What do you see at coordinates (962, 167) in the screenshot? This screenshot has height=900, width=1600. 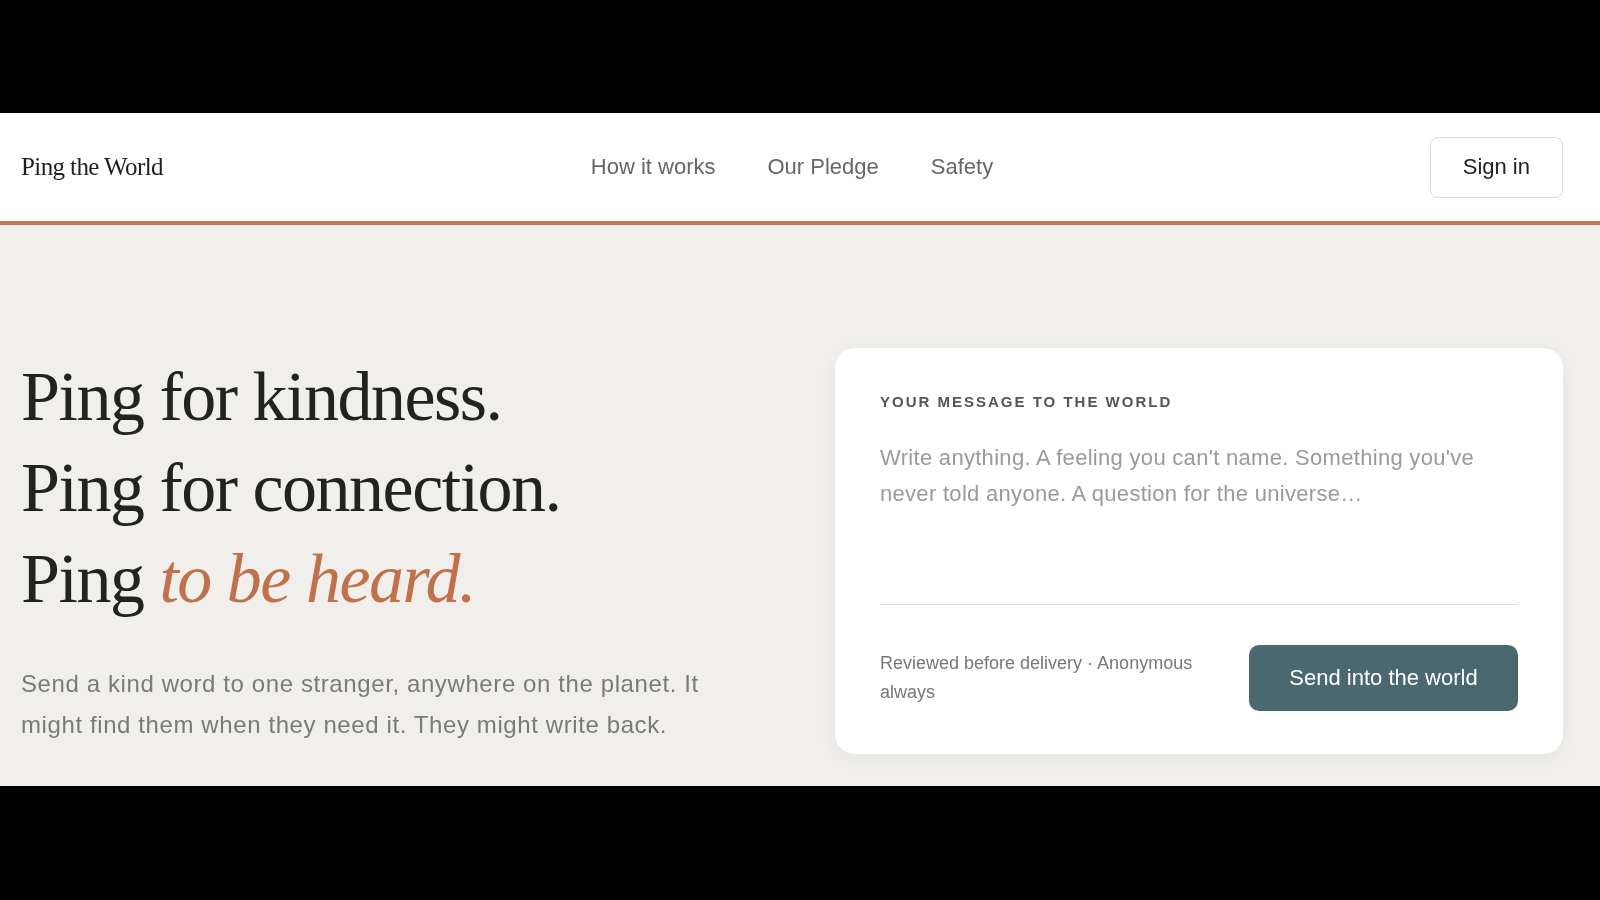 I see `nav-link: Safety` at bounding box center [962, 167].